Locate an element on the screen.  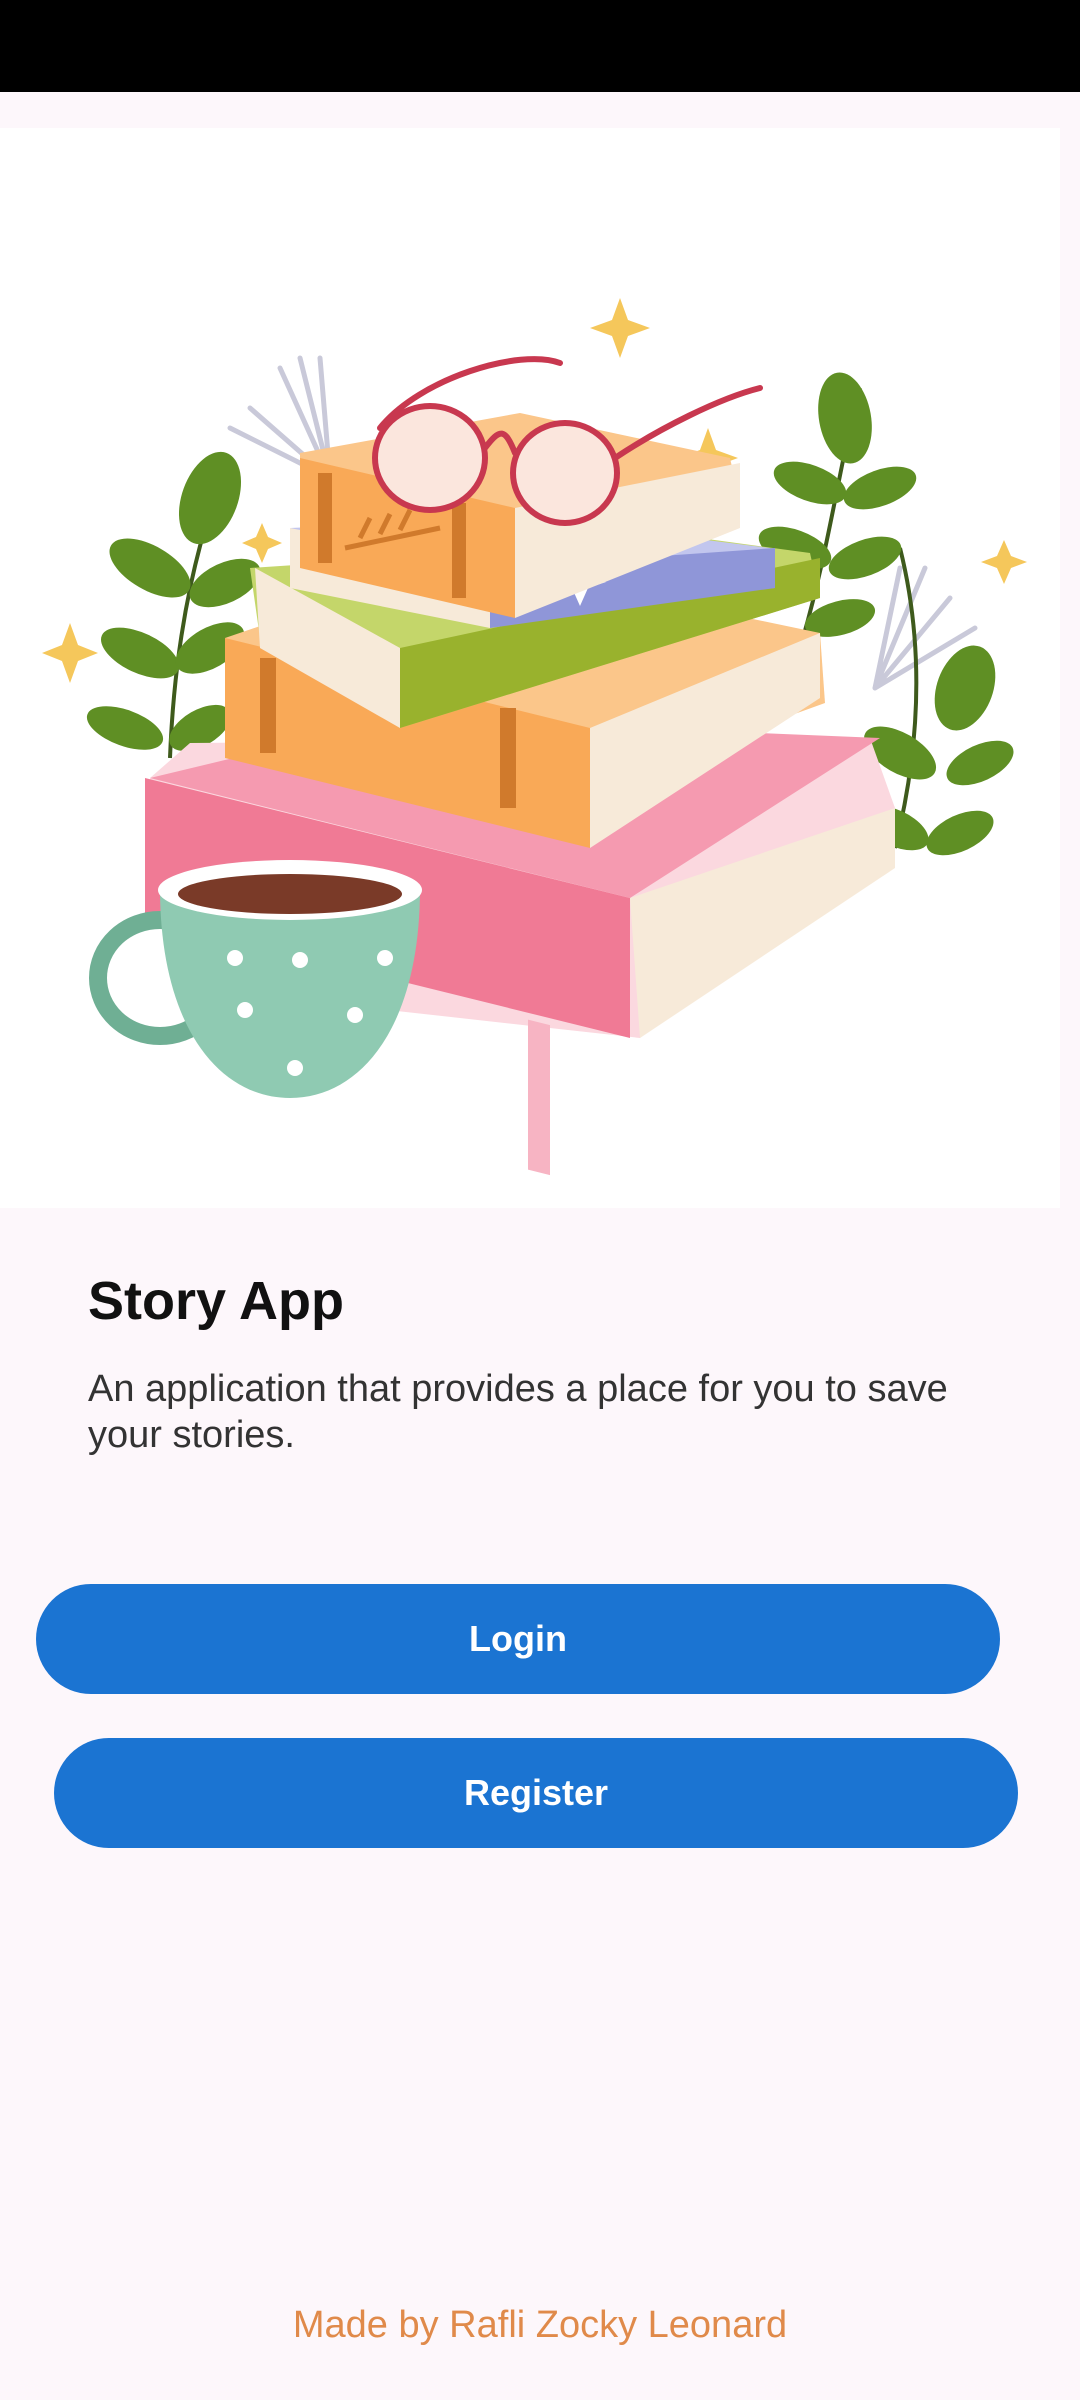
app-title: Story App is located at coordinates (216, 1301).